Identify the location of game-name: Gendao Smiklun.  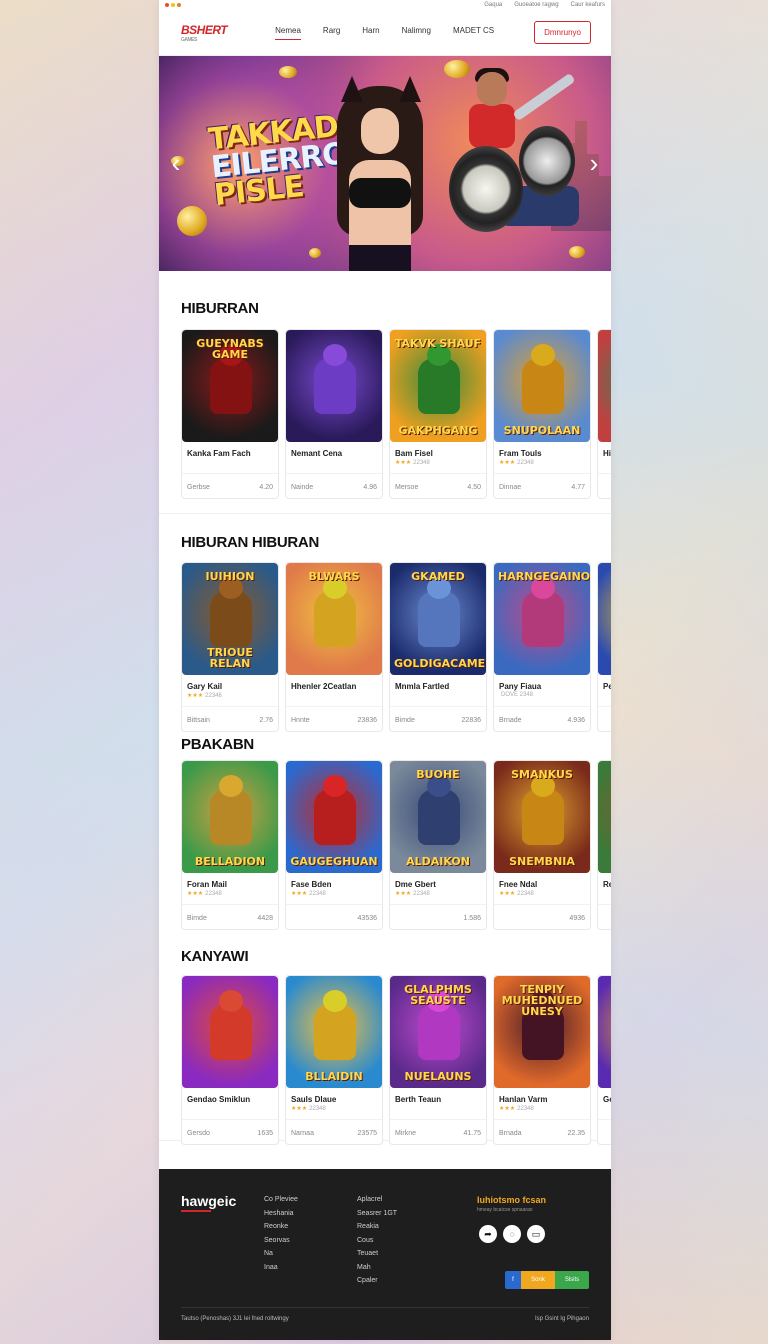
(230, 1096).